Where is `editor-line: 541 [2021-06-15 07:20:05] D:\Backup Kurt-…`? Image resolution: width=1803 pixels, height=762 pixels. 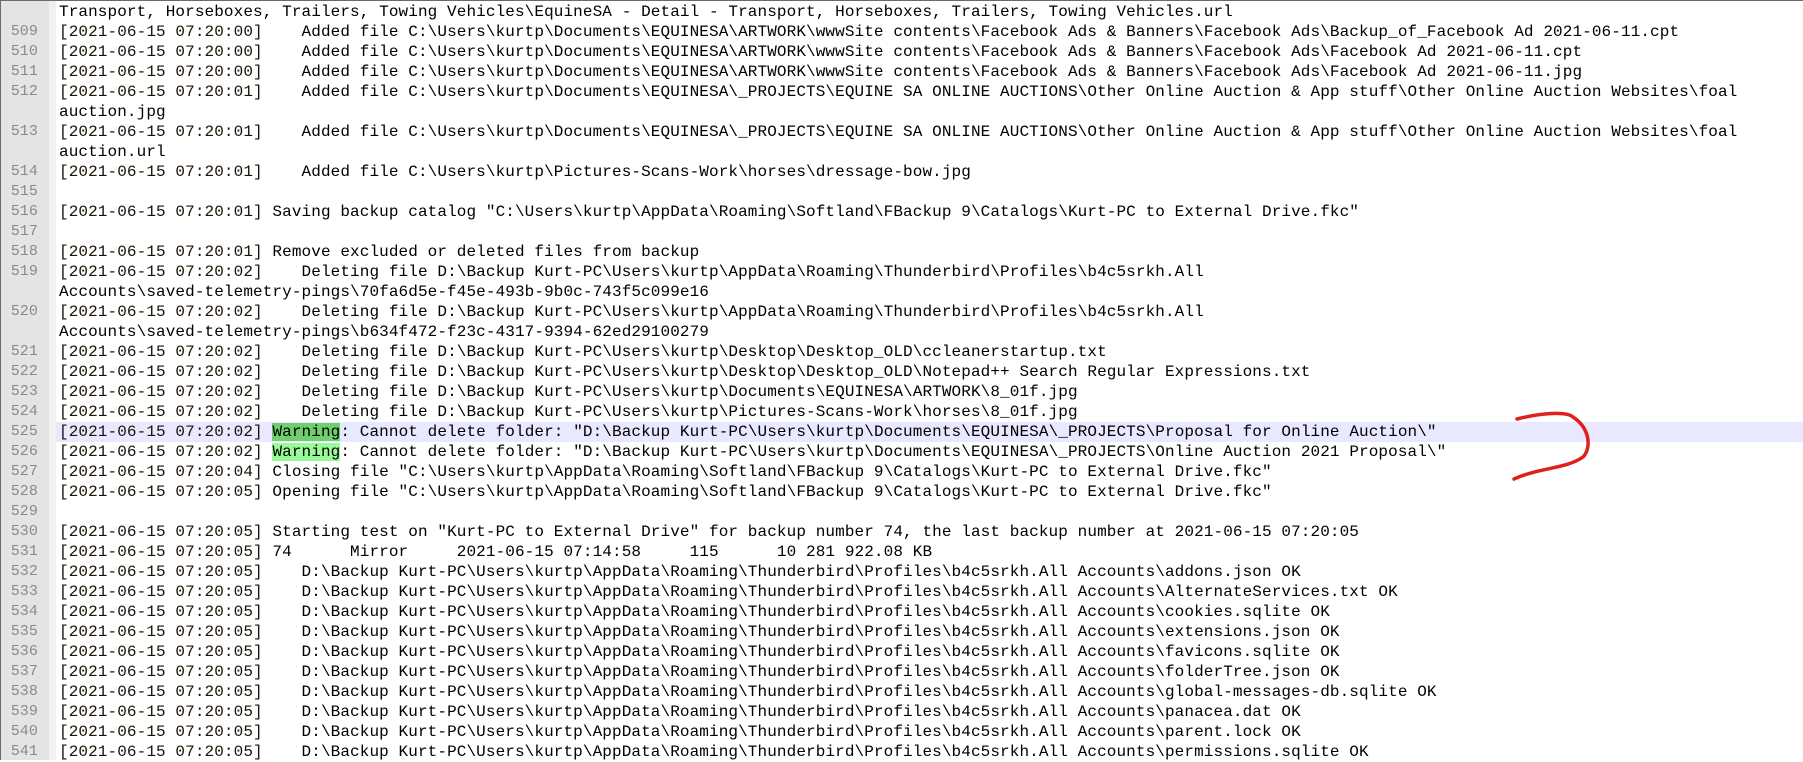 editor-line: 541 [2021-06-15 07:20:05] D:\Backup Kurt-… is located at coordinates (902, 752).